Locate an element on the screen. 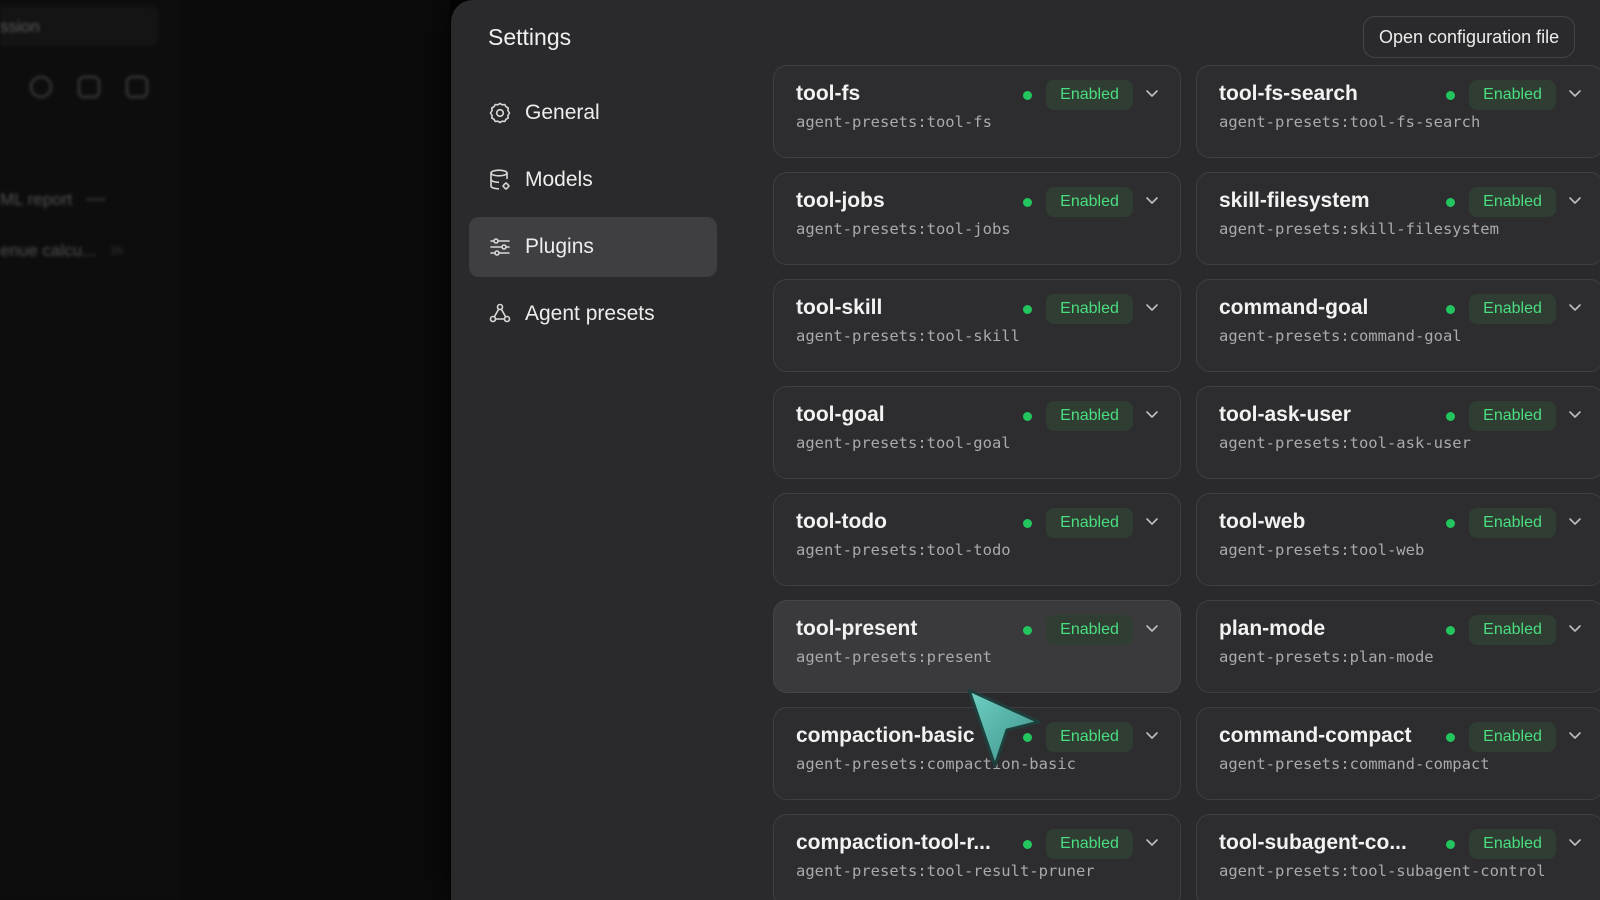 Image resolution: width=1600 pixels, height=900 pixels. plugin-id: agent-presets:present is located at coordinates (894, 657).